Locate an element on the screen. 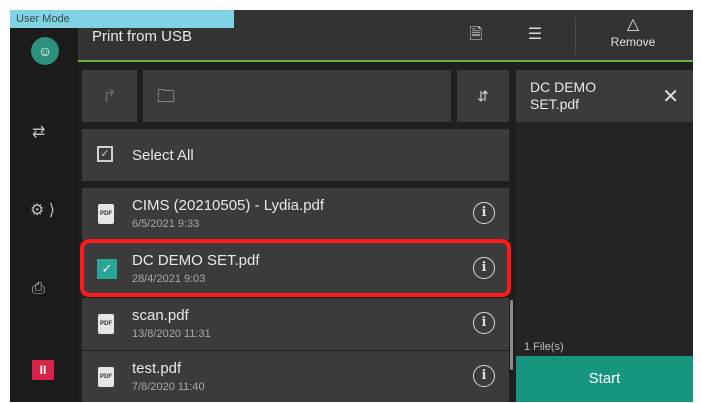 This screenshot has height=403, width=701. printer-info-icon: ⎙ is located at coordinates (38, 289).